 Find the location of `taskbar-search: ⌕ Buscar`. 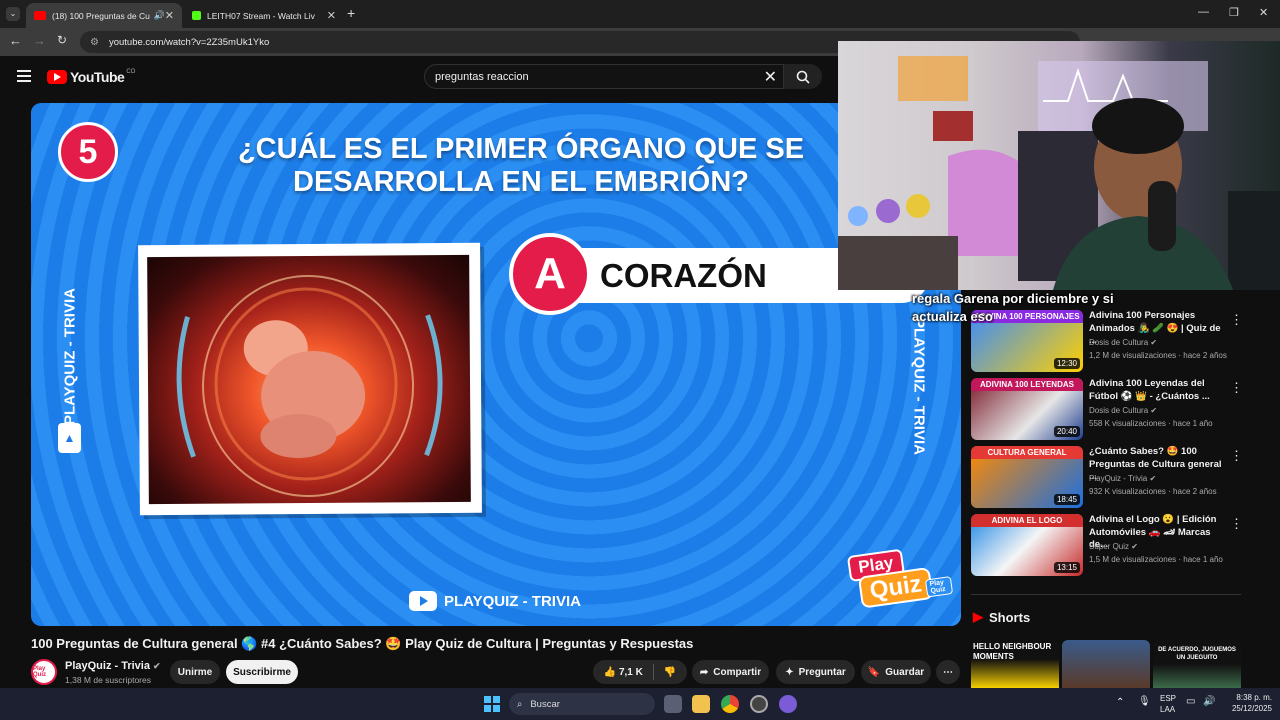

taskbar-search: ⌕ Buscar is located at coordinates (582, 704).